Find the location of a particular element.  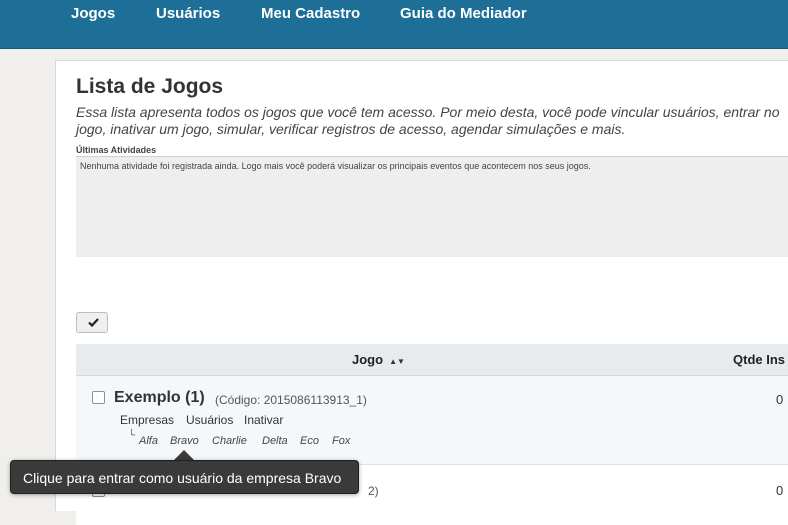

nav-item-usuarios: Usuários is located at coordinates (188, 14).